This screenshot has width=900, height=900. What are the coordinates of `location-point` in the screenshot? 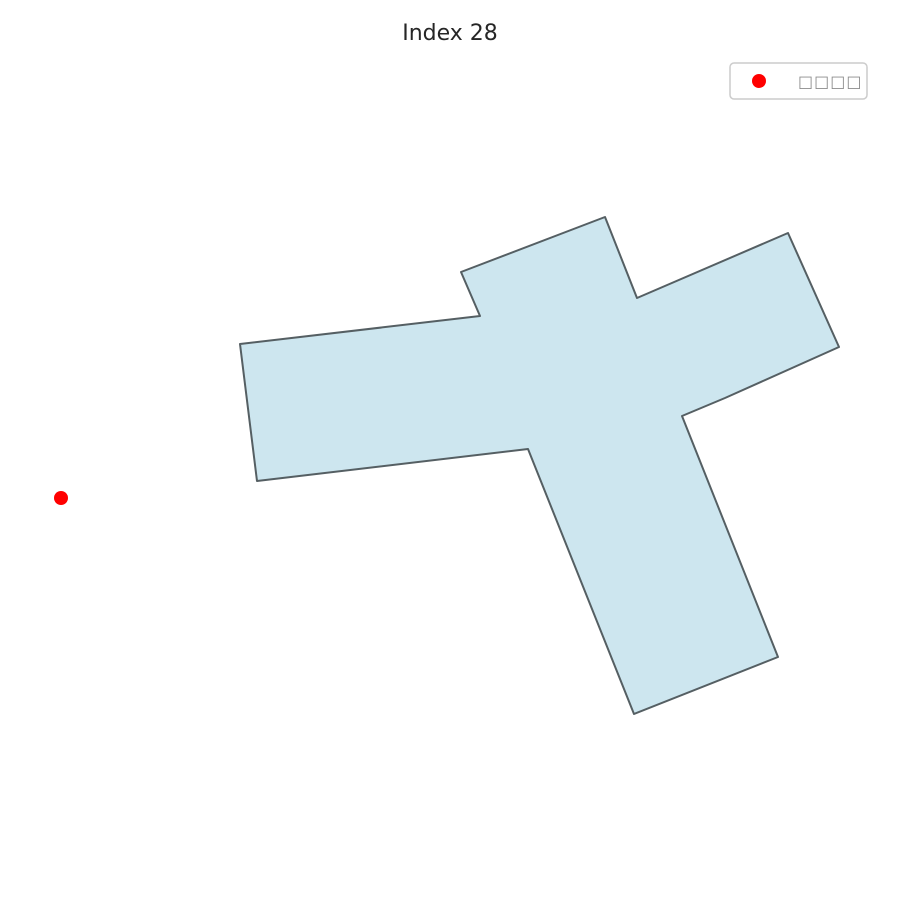 It's located at (61, 498).